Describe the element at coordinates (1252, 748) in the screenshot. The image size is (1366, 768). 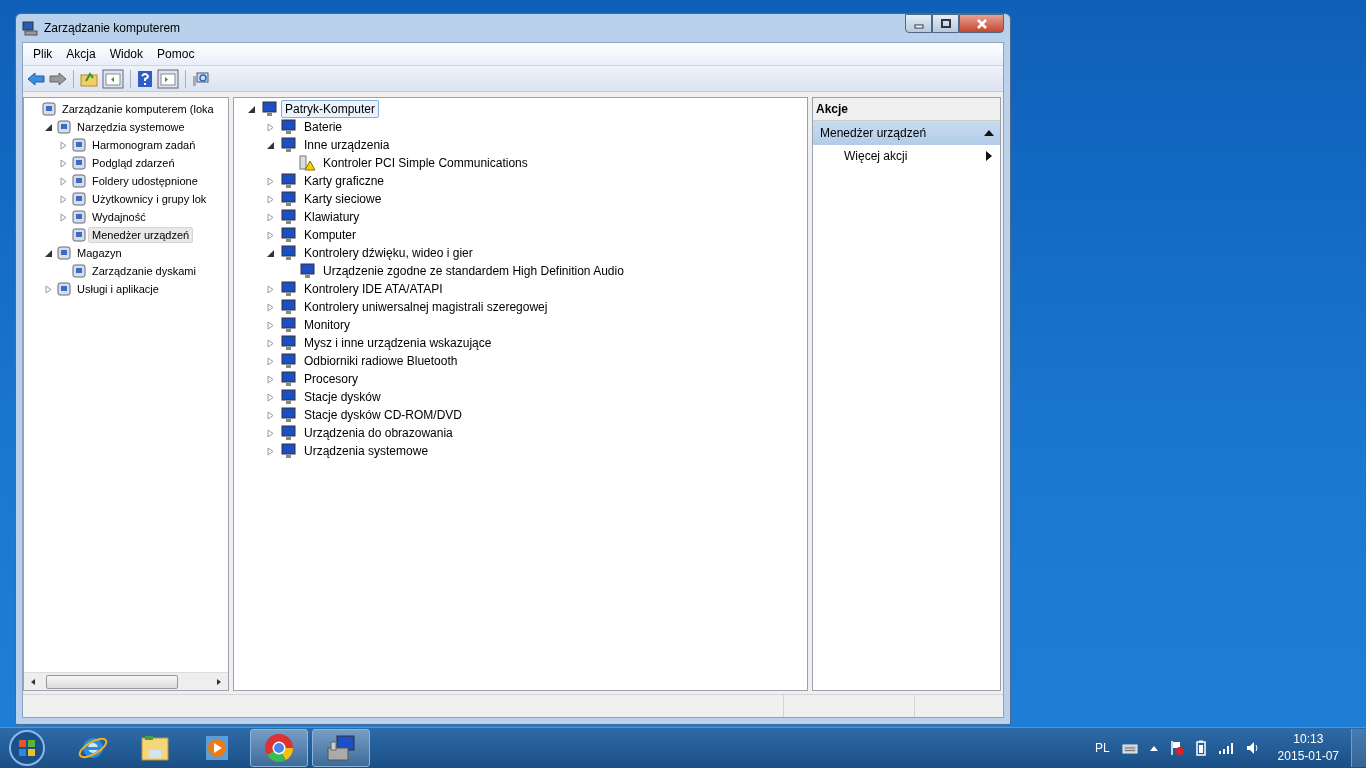
I see `volume-icon` at that location.